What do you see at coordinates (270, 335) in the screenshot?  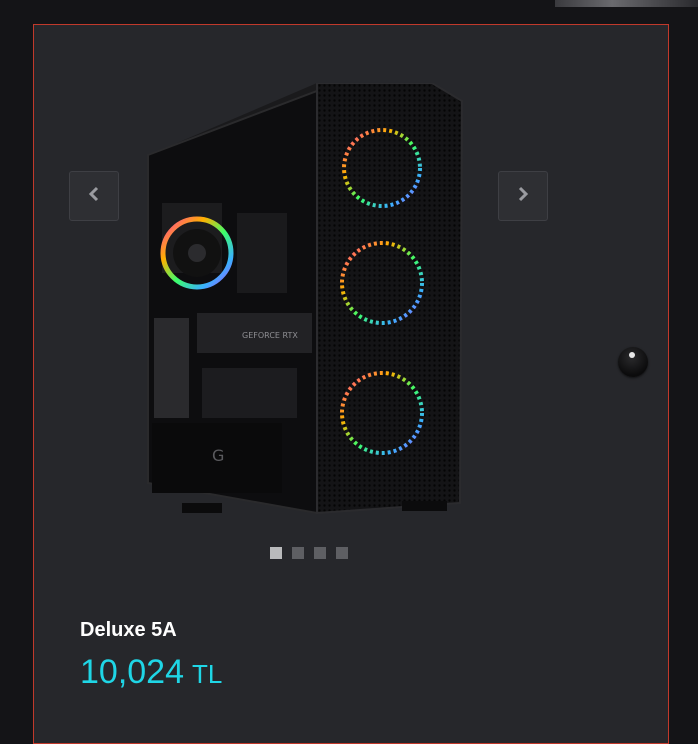 I see `svg-text: GEFORCE RTX` at bounding box center [270, 335].